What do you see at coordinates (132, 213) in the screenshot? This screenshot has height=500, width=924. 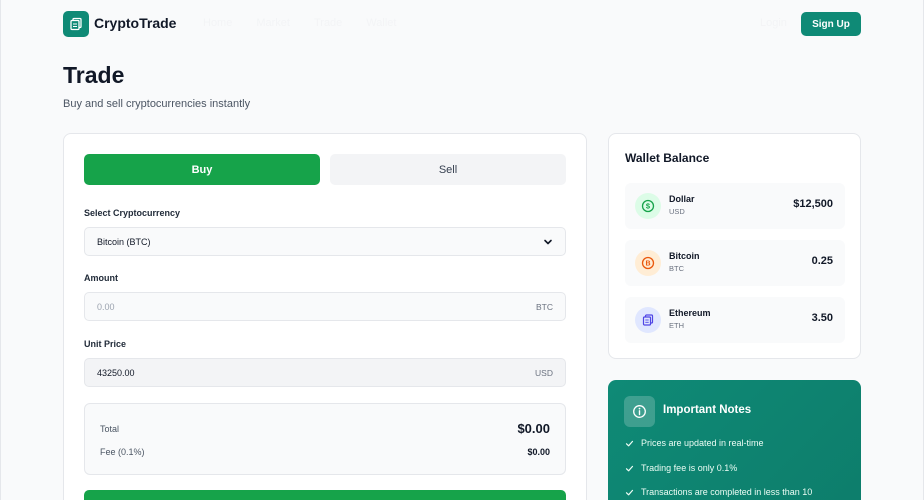 I see `crypto-label: Select Cryptocurrency` at bounding box center [132, 213].